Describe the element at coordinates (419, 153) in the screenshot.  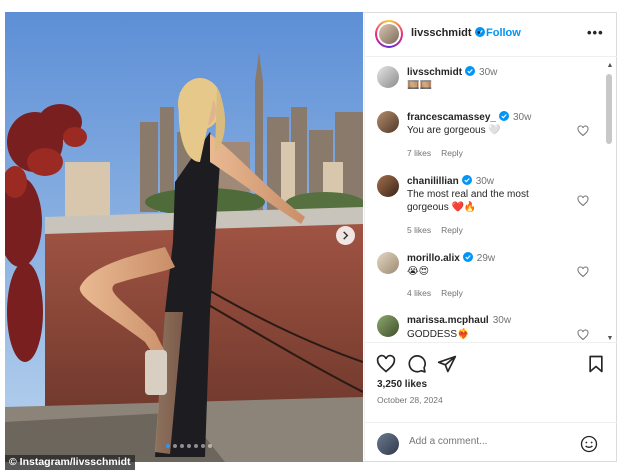
I see `comment-likes: 7 likes` at that location.